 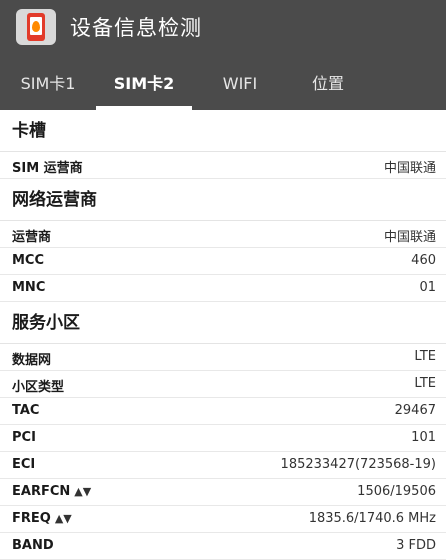 I want to click on section-title-serving-cell: 服务小区, so click(x=223, y=323).